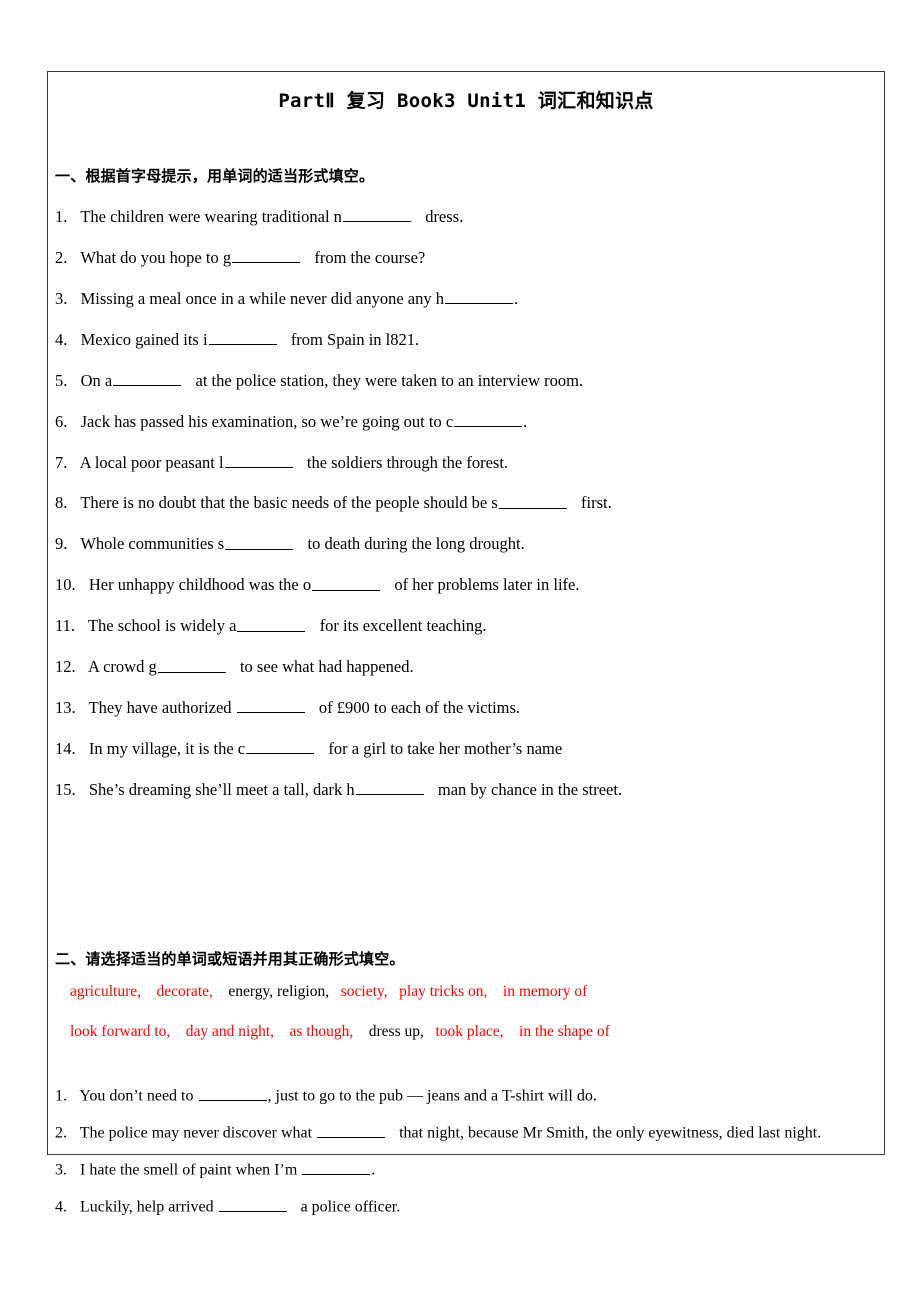  What do you see at coordinates (149, 1207) in the screenshot?
I see `question-text-before: Luckily, help arrived` at bounding box center [149, 1207].